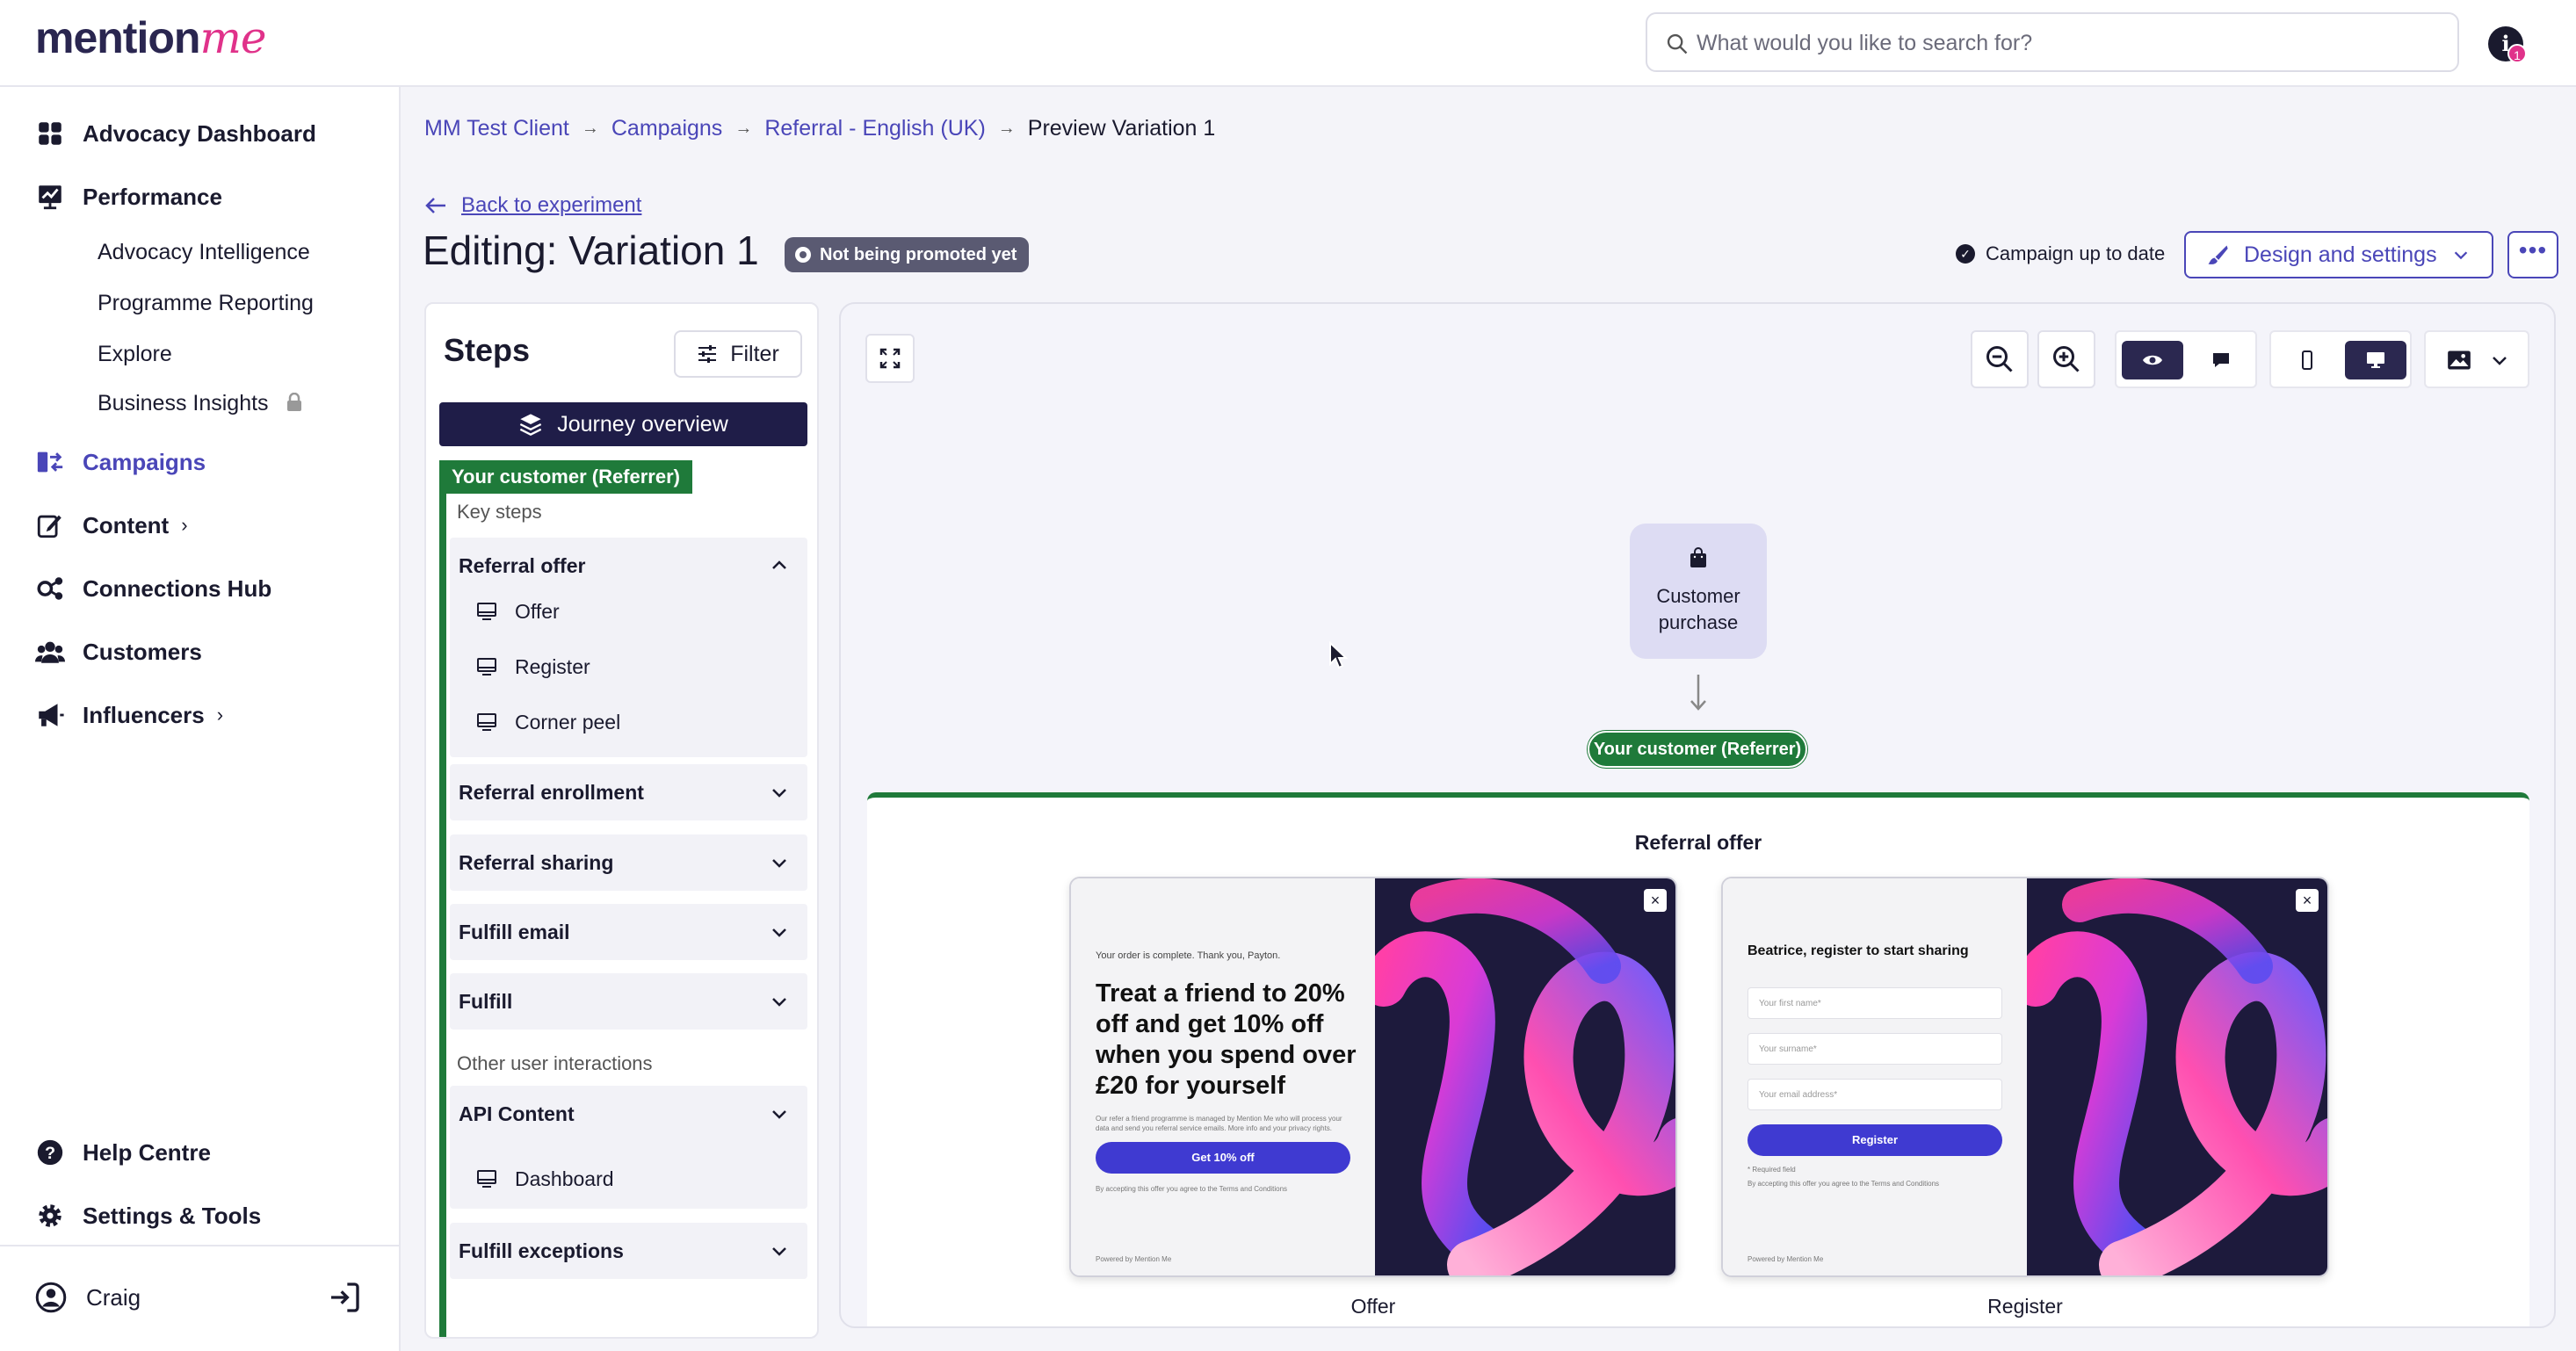  What do you see at coordinates (293, 402) in the screenshot?
I see `lock-icon` at bounding box center [293, 402].